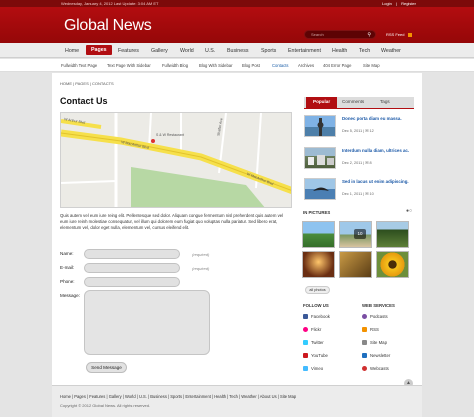 This screenshot has width=474, height=417. I want to click on nav-tech: Tech, so click(364, 51).